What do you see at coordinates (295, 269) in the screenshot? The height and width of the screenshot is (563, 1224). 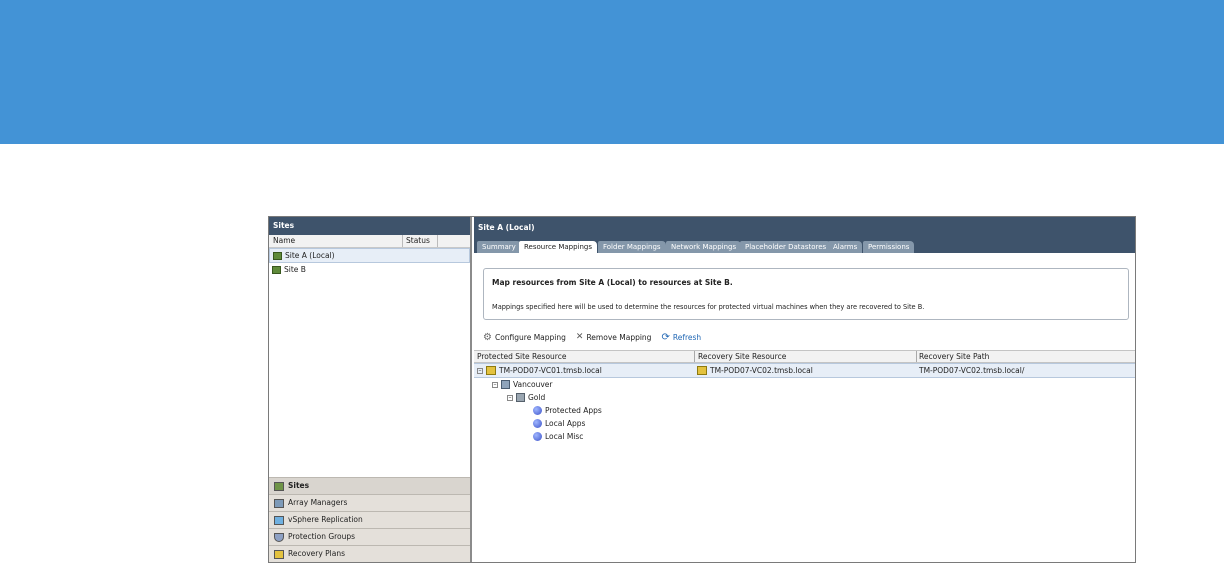 I see `site-name: Site B` at bounding box center [295, 269].